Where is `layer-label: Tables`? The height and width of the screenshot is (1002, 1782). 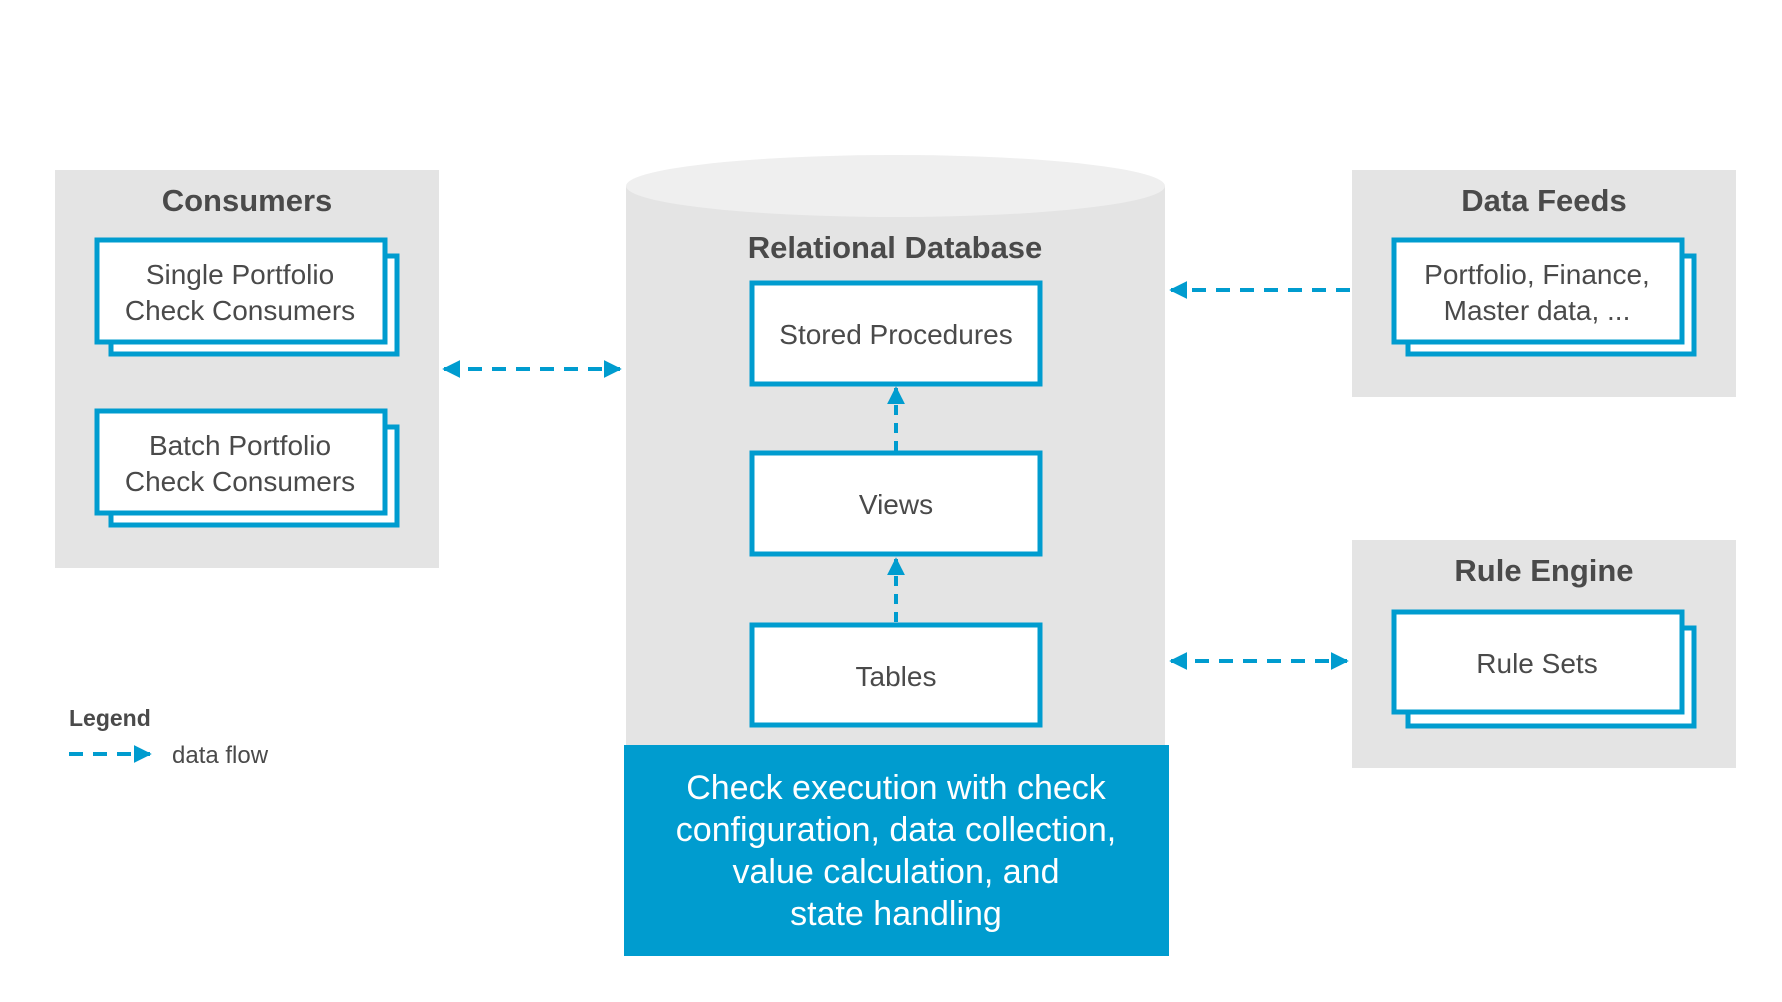 layer-label: Tables is located at coordinates (896, 676).